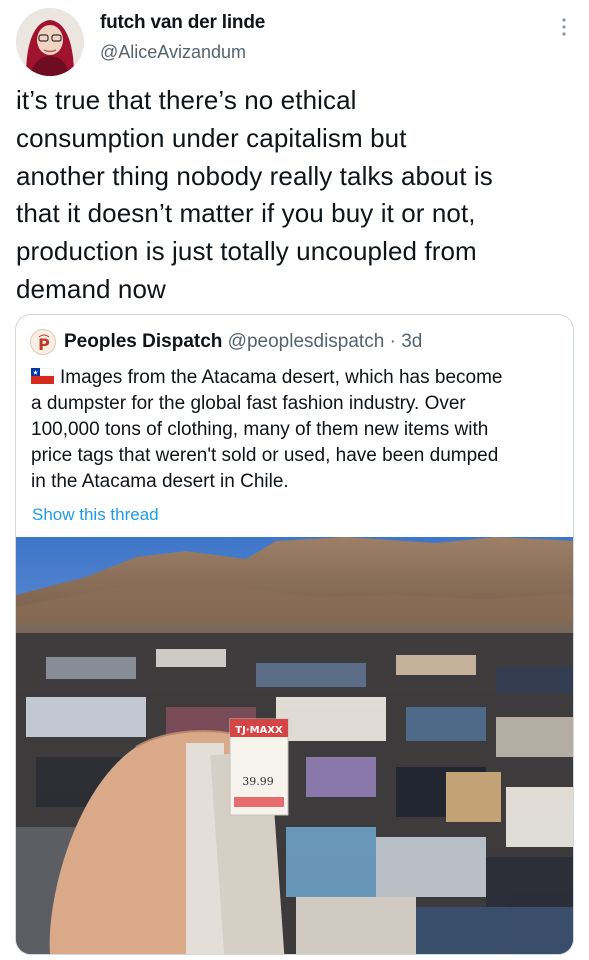 The image size is (589, 960). What do you see at coordinates (258, 781) in the screenshot?
I see `price-tag-price: 39.99` at bounding box center [258, 781].